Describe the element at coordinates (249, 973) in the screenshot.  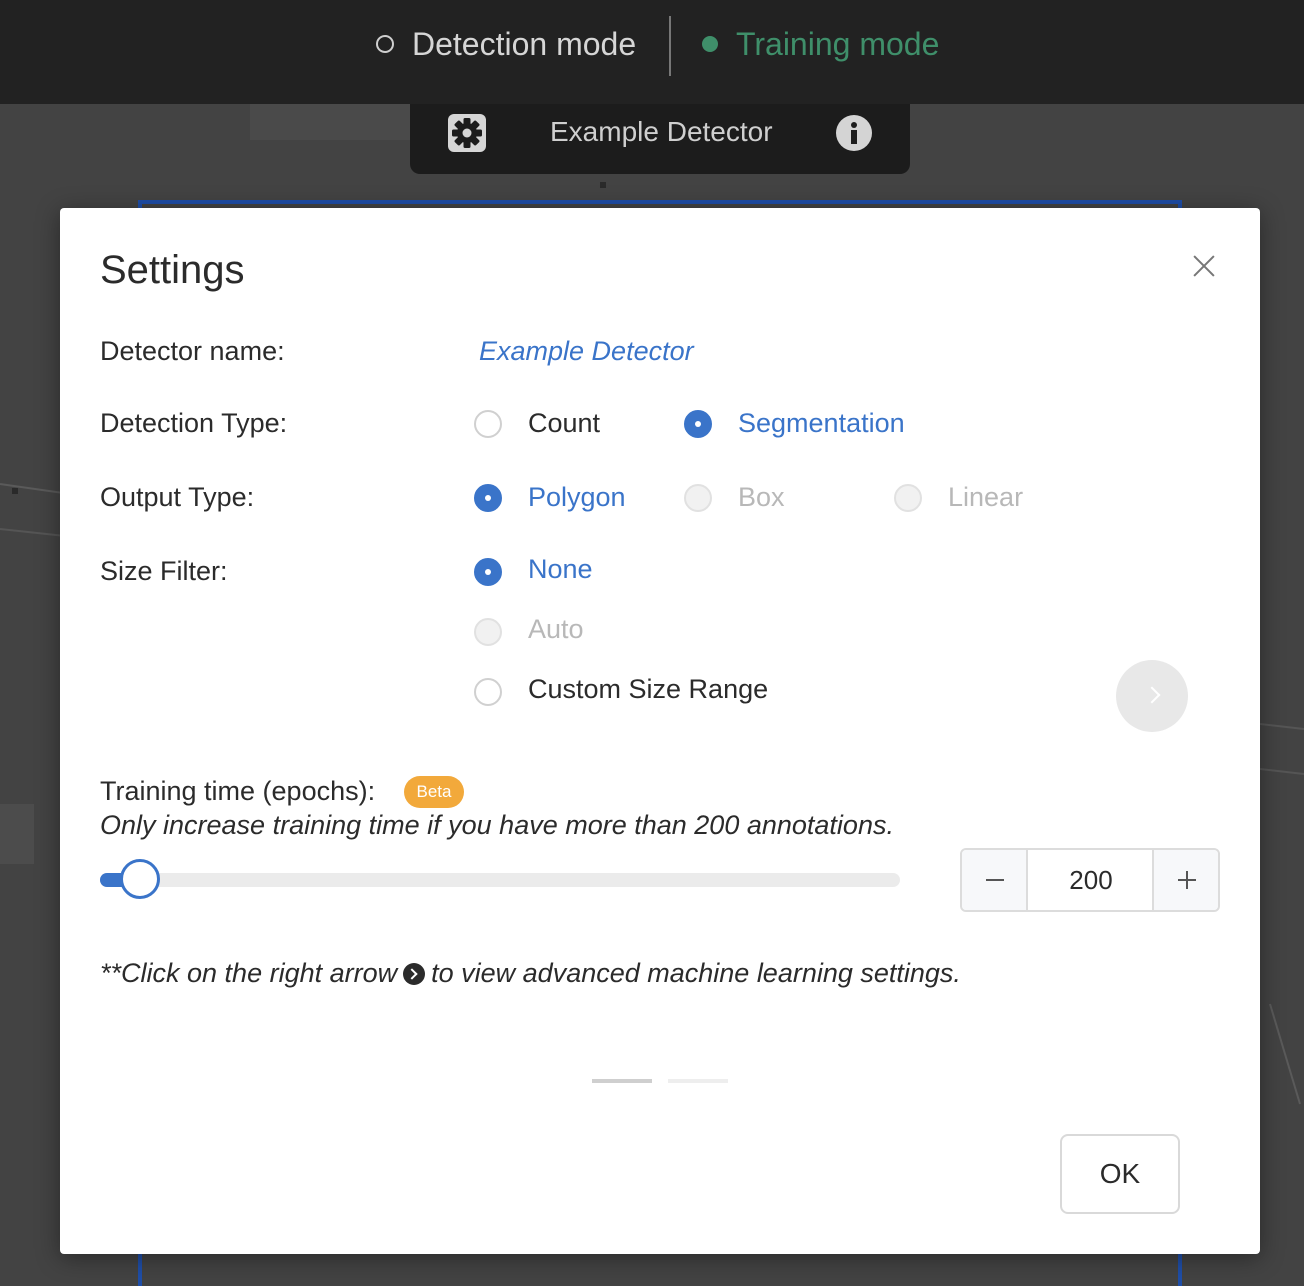
I see `advanced-note-before: **Click on the right arrow` at that location.